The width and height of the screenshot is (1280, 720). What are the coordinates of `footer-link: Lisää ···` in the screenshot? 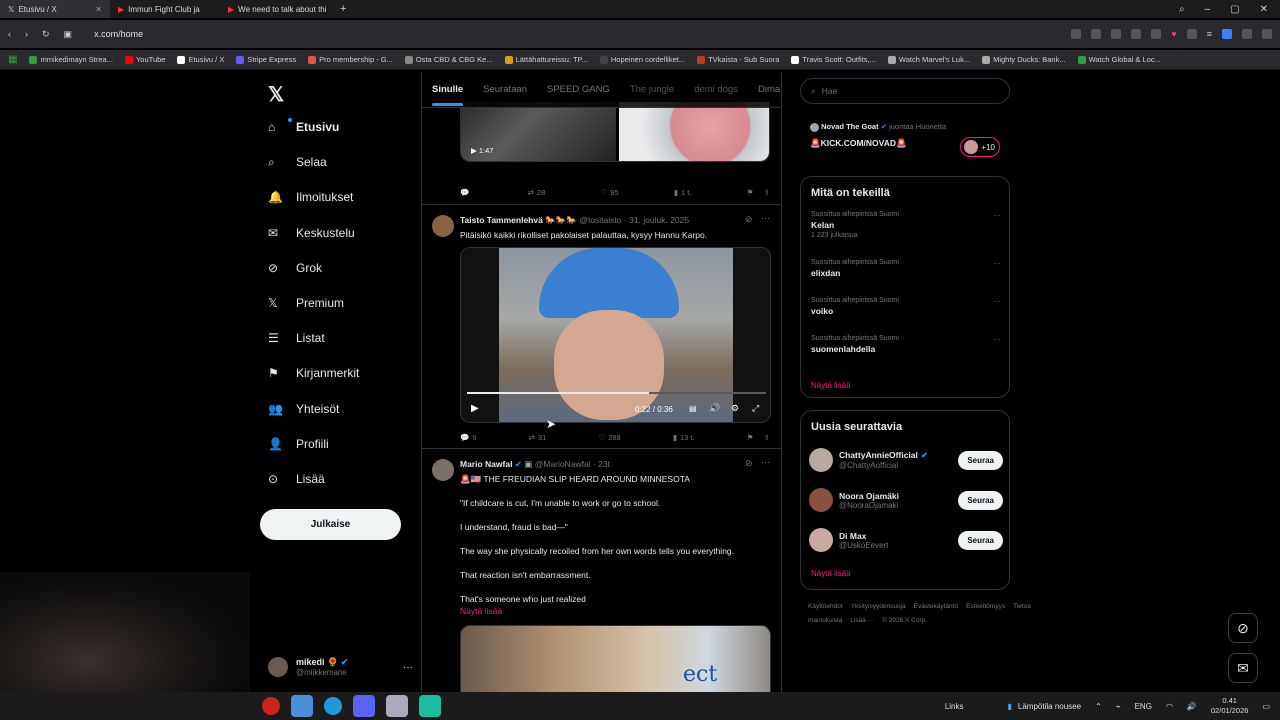 It's located at (862, 620).